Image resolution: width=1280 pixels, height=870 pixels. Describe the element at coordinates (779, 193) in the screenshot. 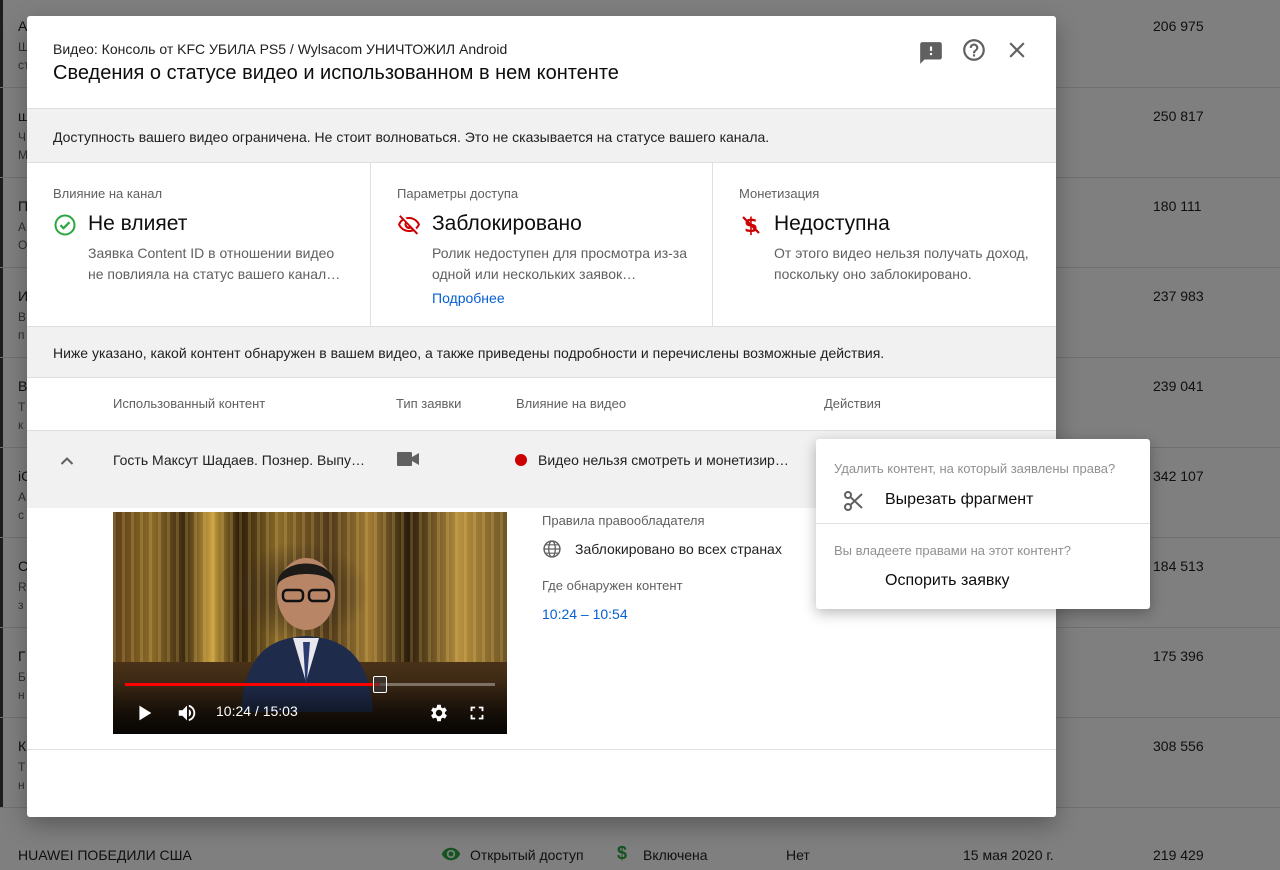

I see `card-label: Монетизация` at that location.